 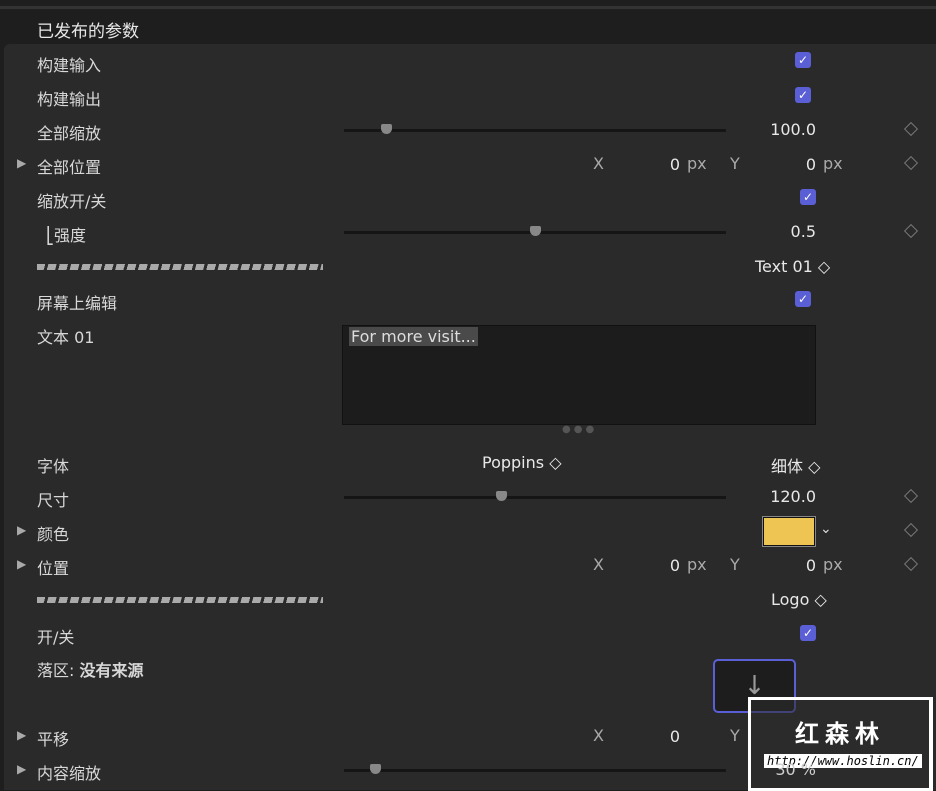 What do you see at coordinates (793, 129) in the screenshot?
I see `scale-all-value: 100.0` at bounding box center [793, 129].